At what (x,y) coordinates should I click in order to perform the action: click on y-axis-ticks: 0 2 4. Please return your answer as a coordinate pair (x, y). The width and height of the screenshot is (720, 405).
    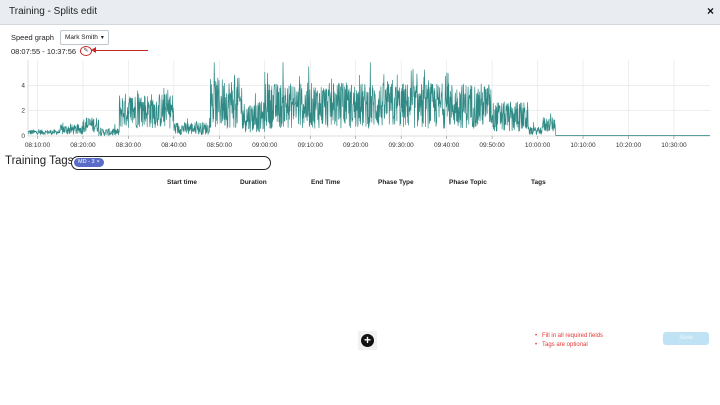
    Looking at the image, I should click on (23, 111).